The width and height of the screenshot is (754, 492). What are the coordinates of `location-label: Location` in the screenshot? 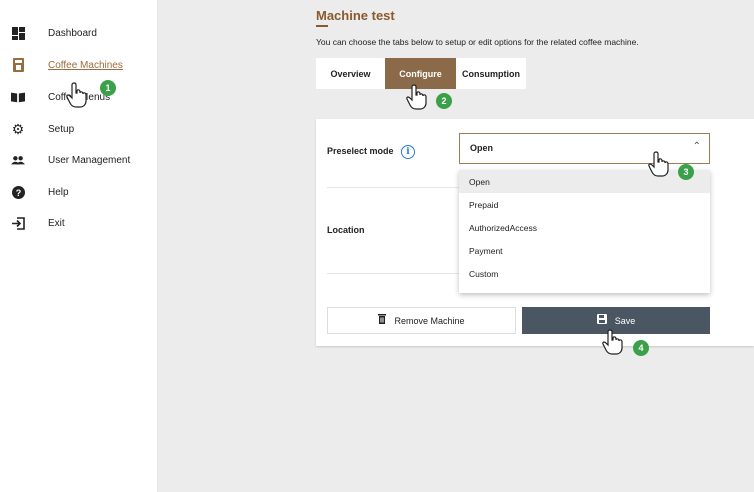 It's located at (346, 230).